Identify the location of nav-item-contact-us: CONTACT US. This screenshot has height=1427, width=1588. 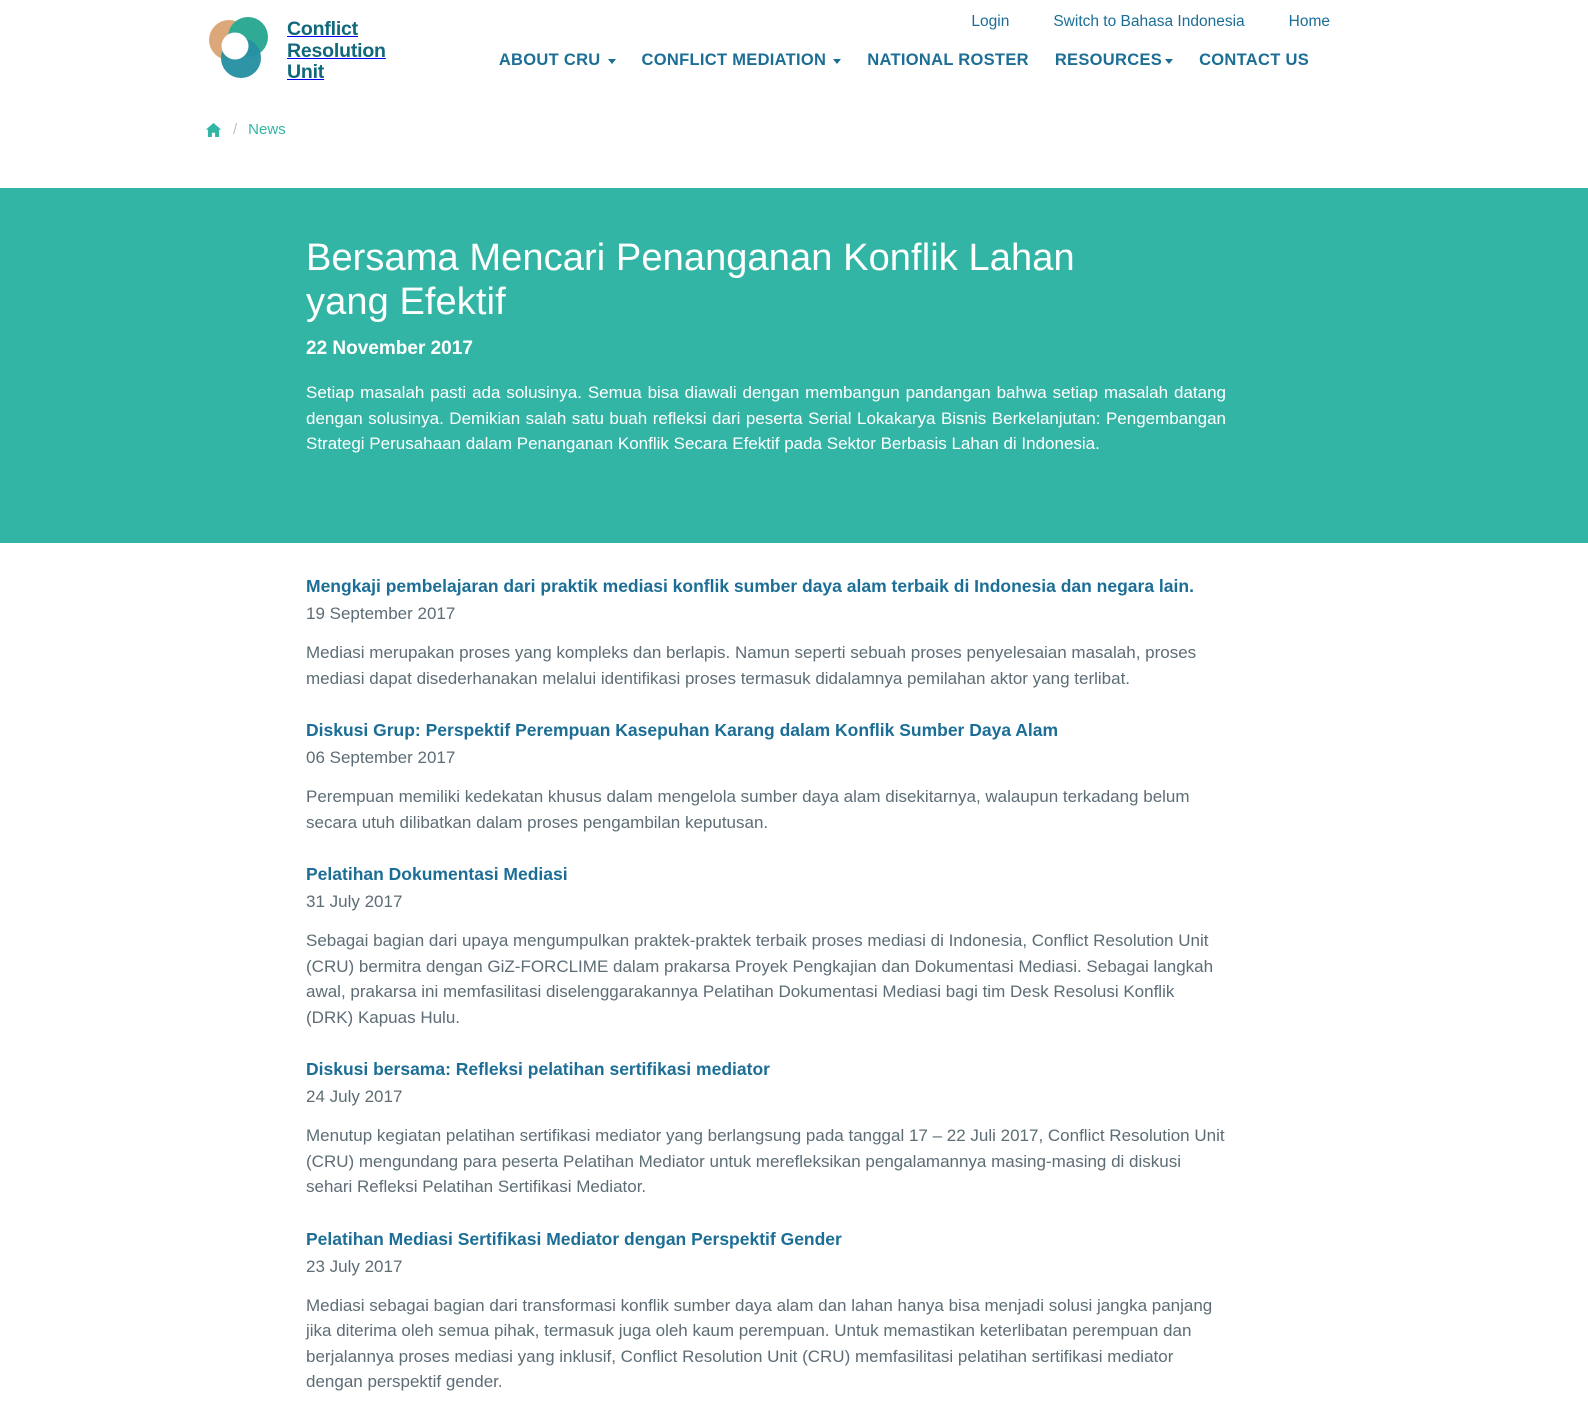
(1254, 60).